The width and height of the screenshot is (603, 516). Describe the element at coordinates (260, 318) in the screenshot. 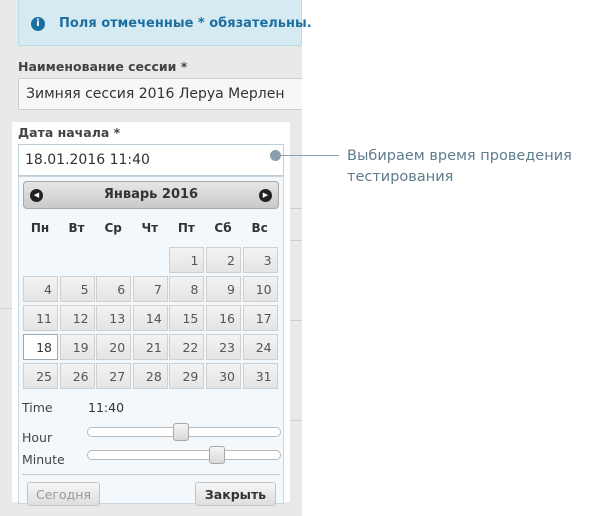

I see `day-cell: 17` at that location.